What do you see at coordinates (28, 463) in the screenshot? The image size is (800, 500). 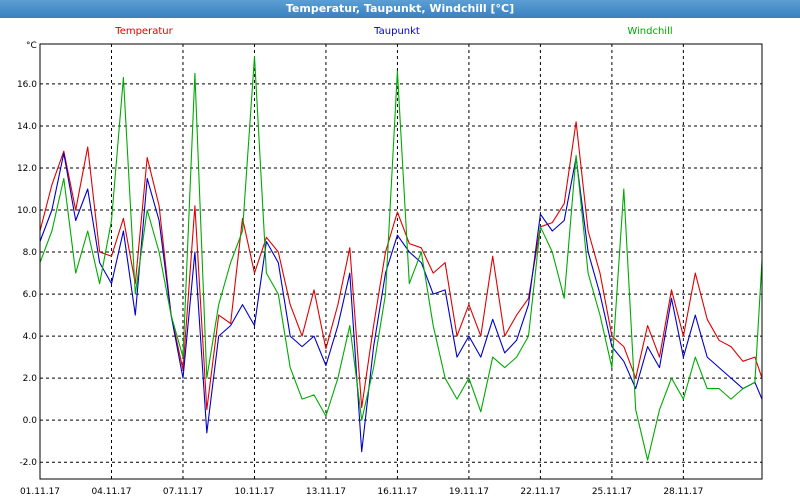 I see `y-tick-label: -2.0` at bounding box center [28, 463].